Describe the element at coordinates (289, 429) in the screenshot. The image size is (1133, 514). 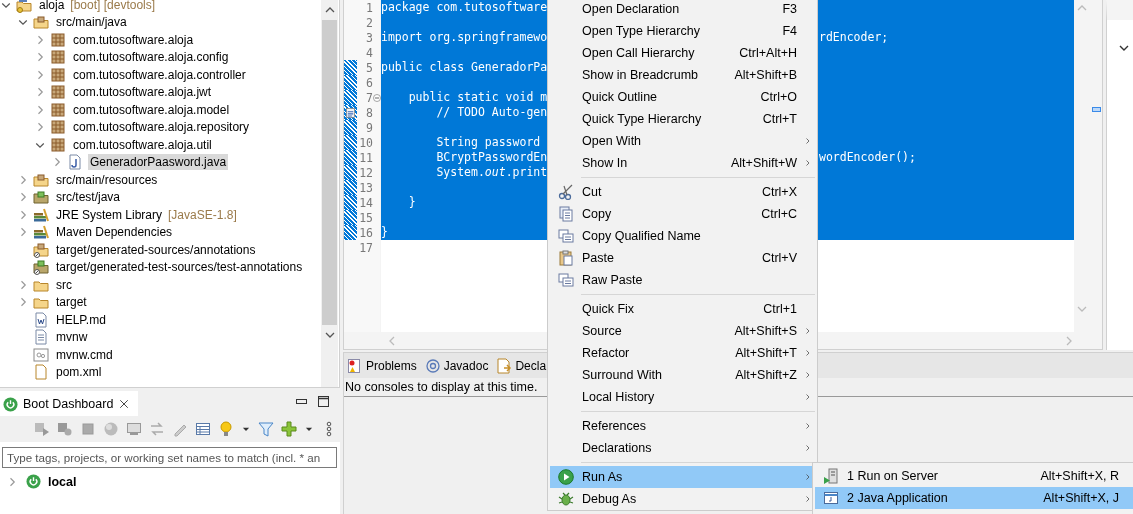
I see `plus-icon` at that location.